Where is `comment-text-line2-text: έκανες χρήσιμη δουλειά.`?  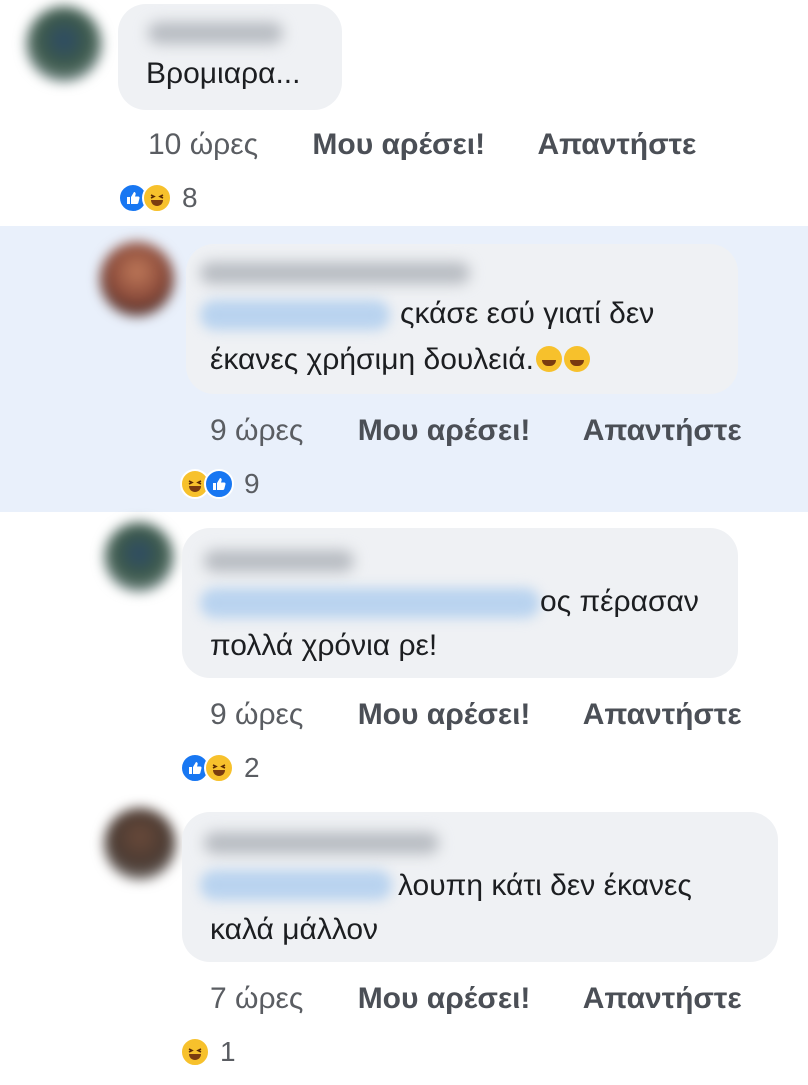 comment-text-line2-text: έκανες χρήσιμη δουλειά. is located at coordinates (372, 359).